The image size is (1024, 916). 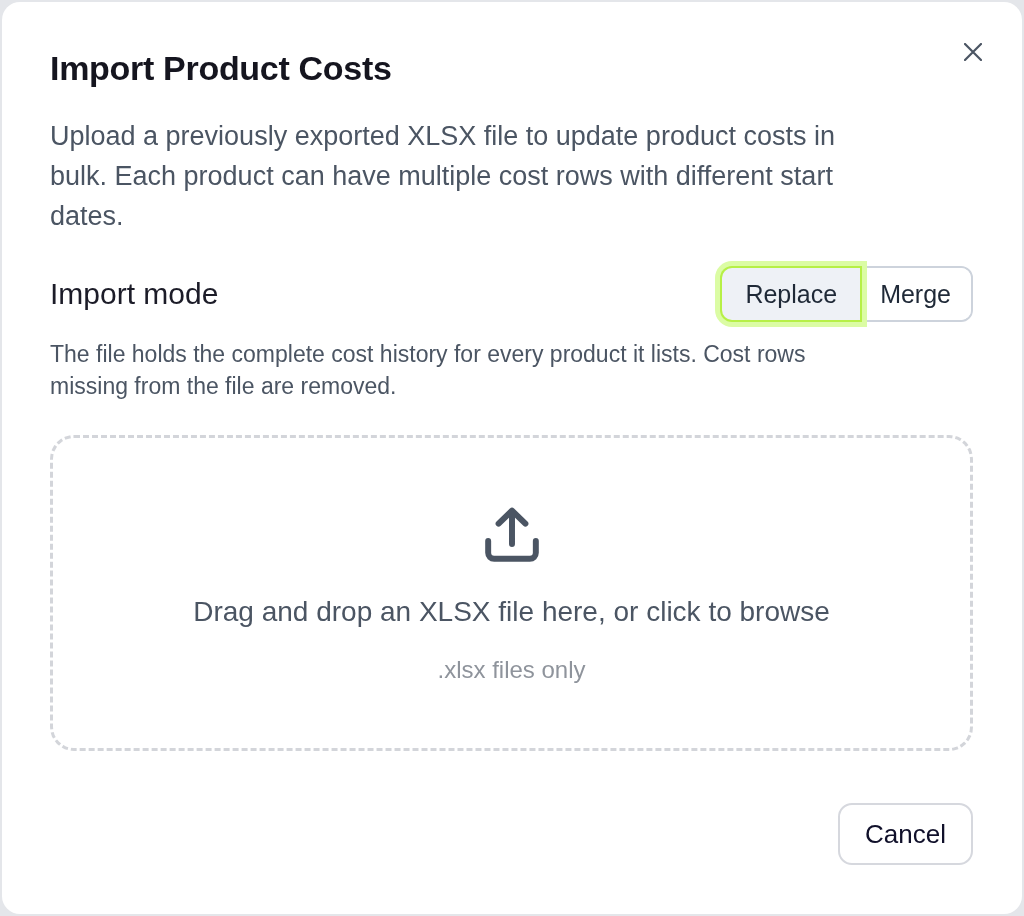 I want to click on import-mode-label: Import mode, so click(x=134, y=294).